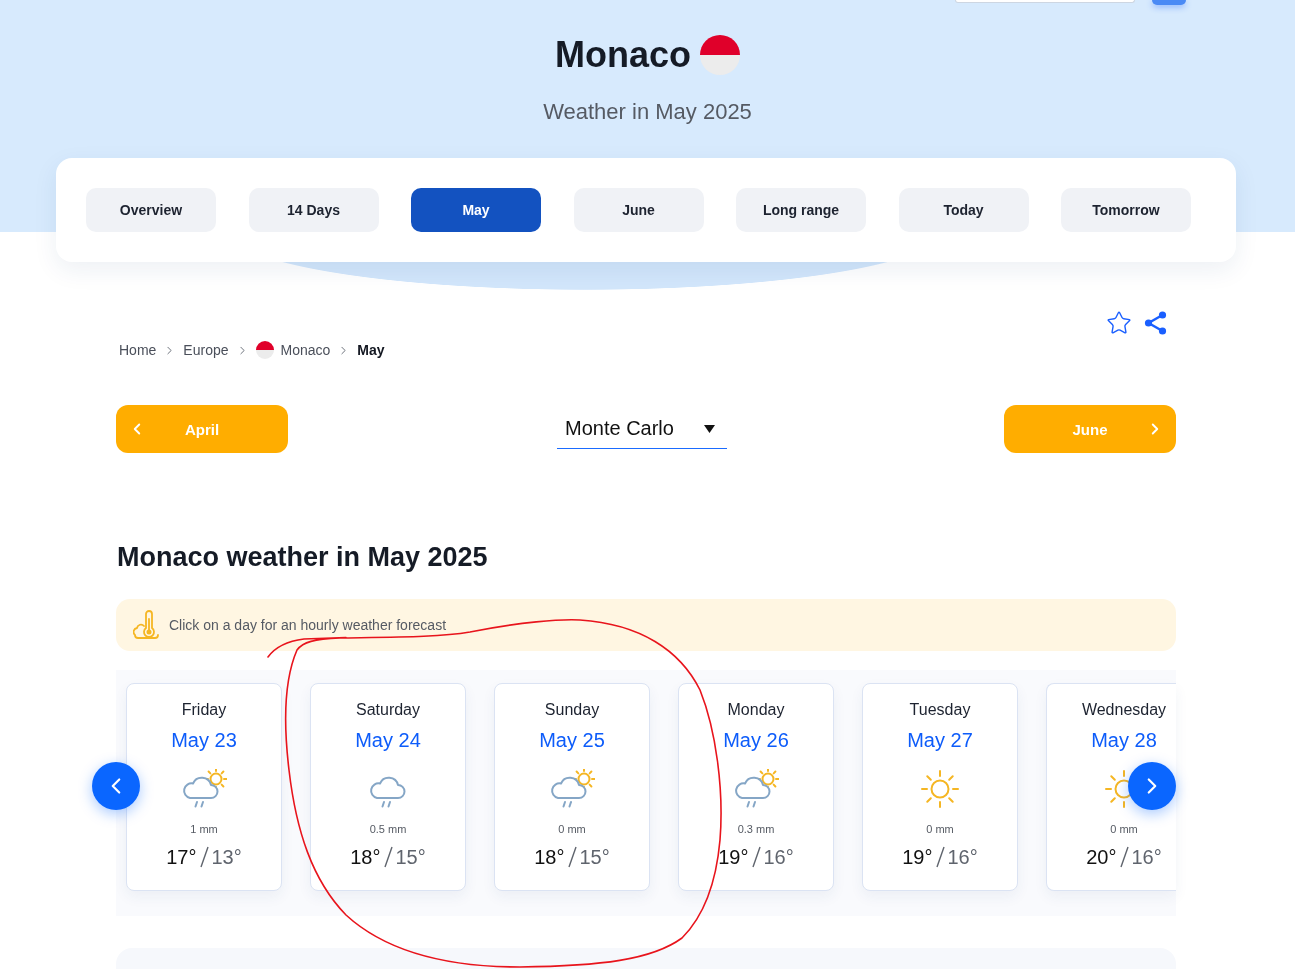  Describe the element at coordinates (572, 710) in the screenshot. I see `weekday-text: Sunday` at that location.